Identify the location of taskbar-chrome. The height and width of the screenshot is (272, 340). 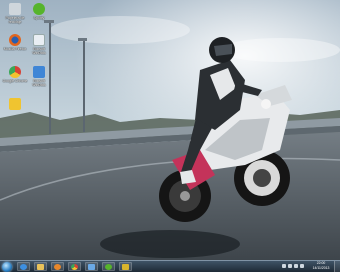
(74, 266).